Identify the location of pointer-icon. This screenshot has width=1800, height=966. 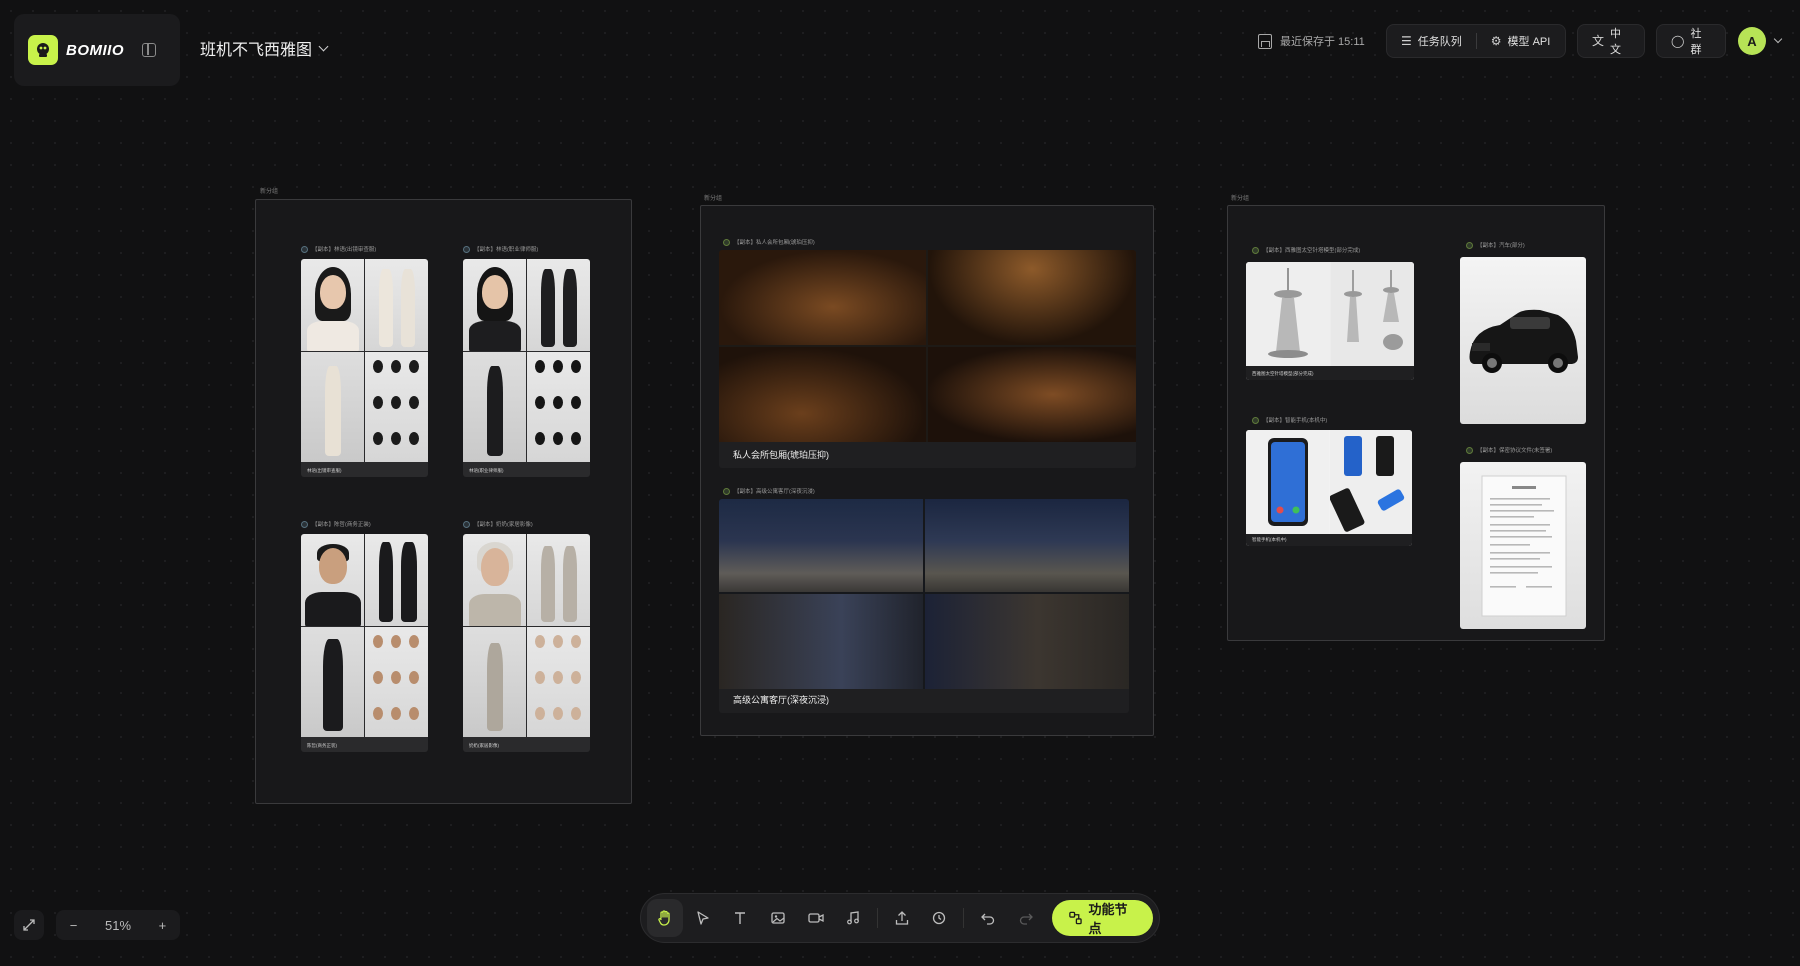
(702, 918).